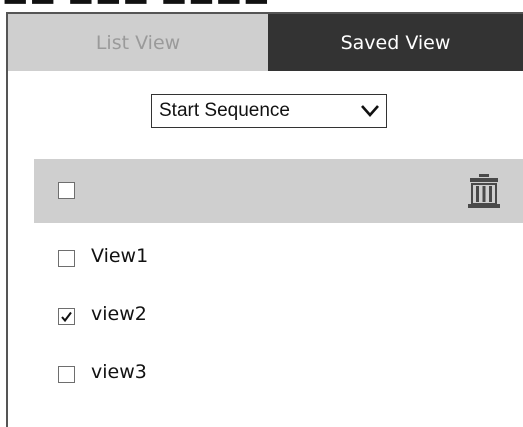 This screenshot has height=427, width=523. I want to click on tab-saved-view: Saved View, so click(395, 42).